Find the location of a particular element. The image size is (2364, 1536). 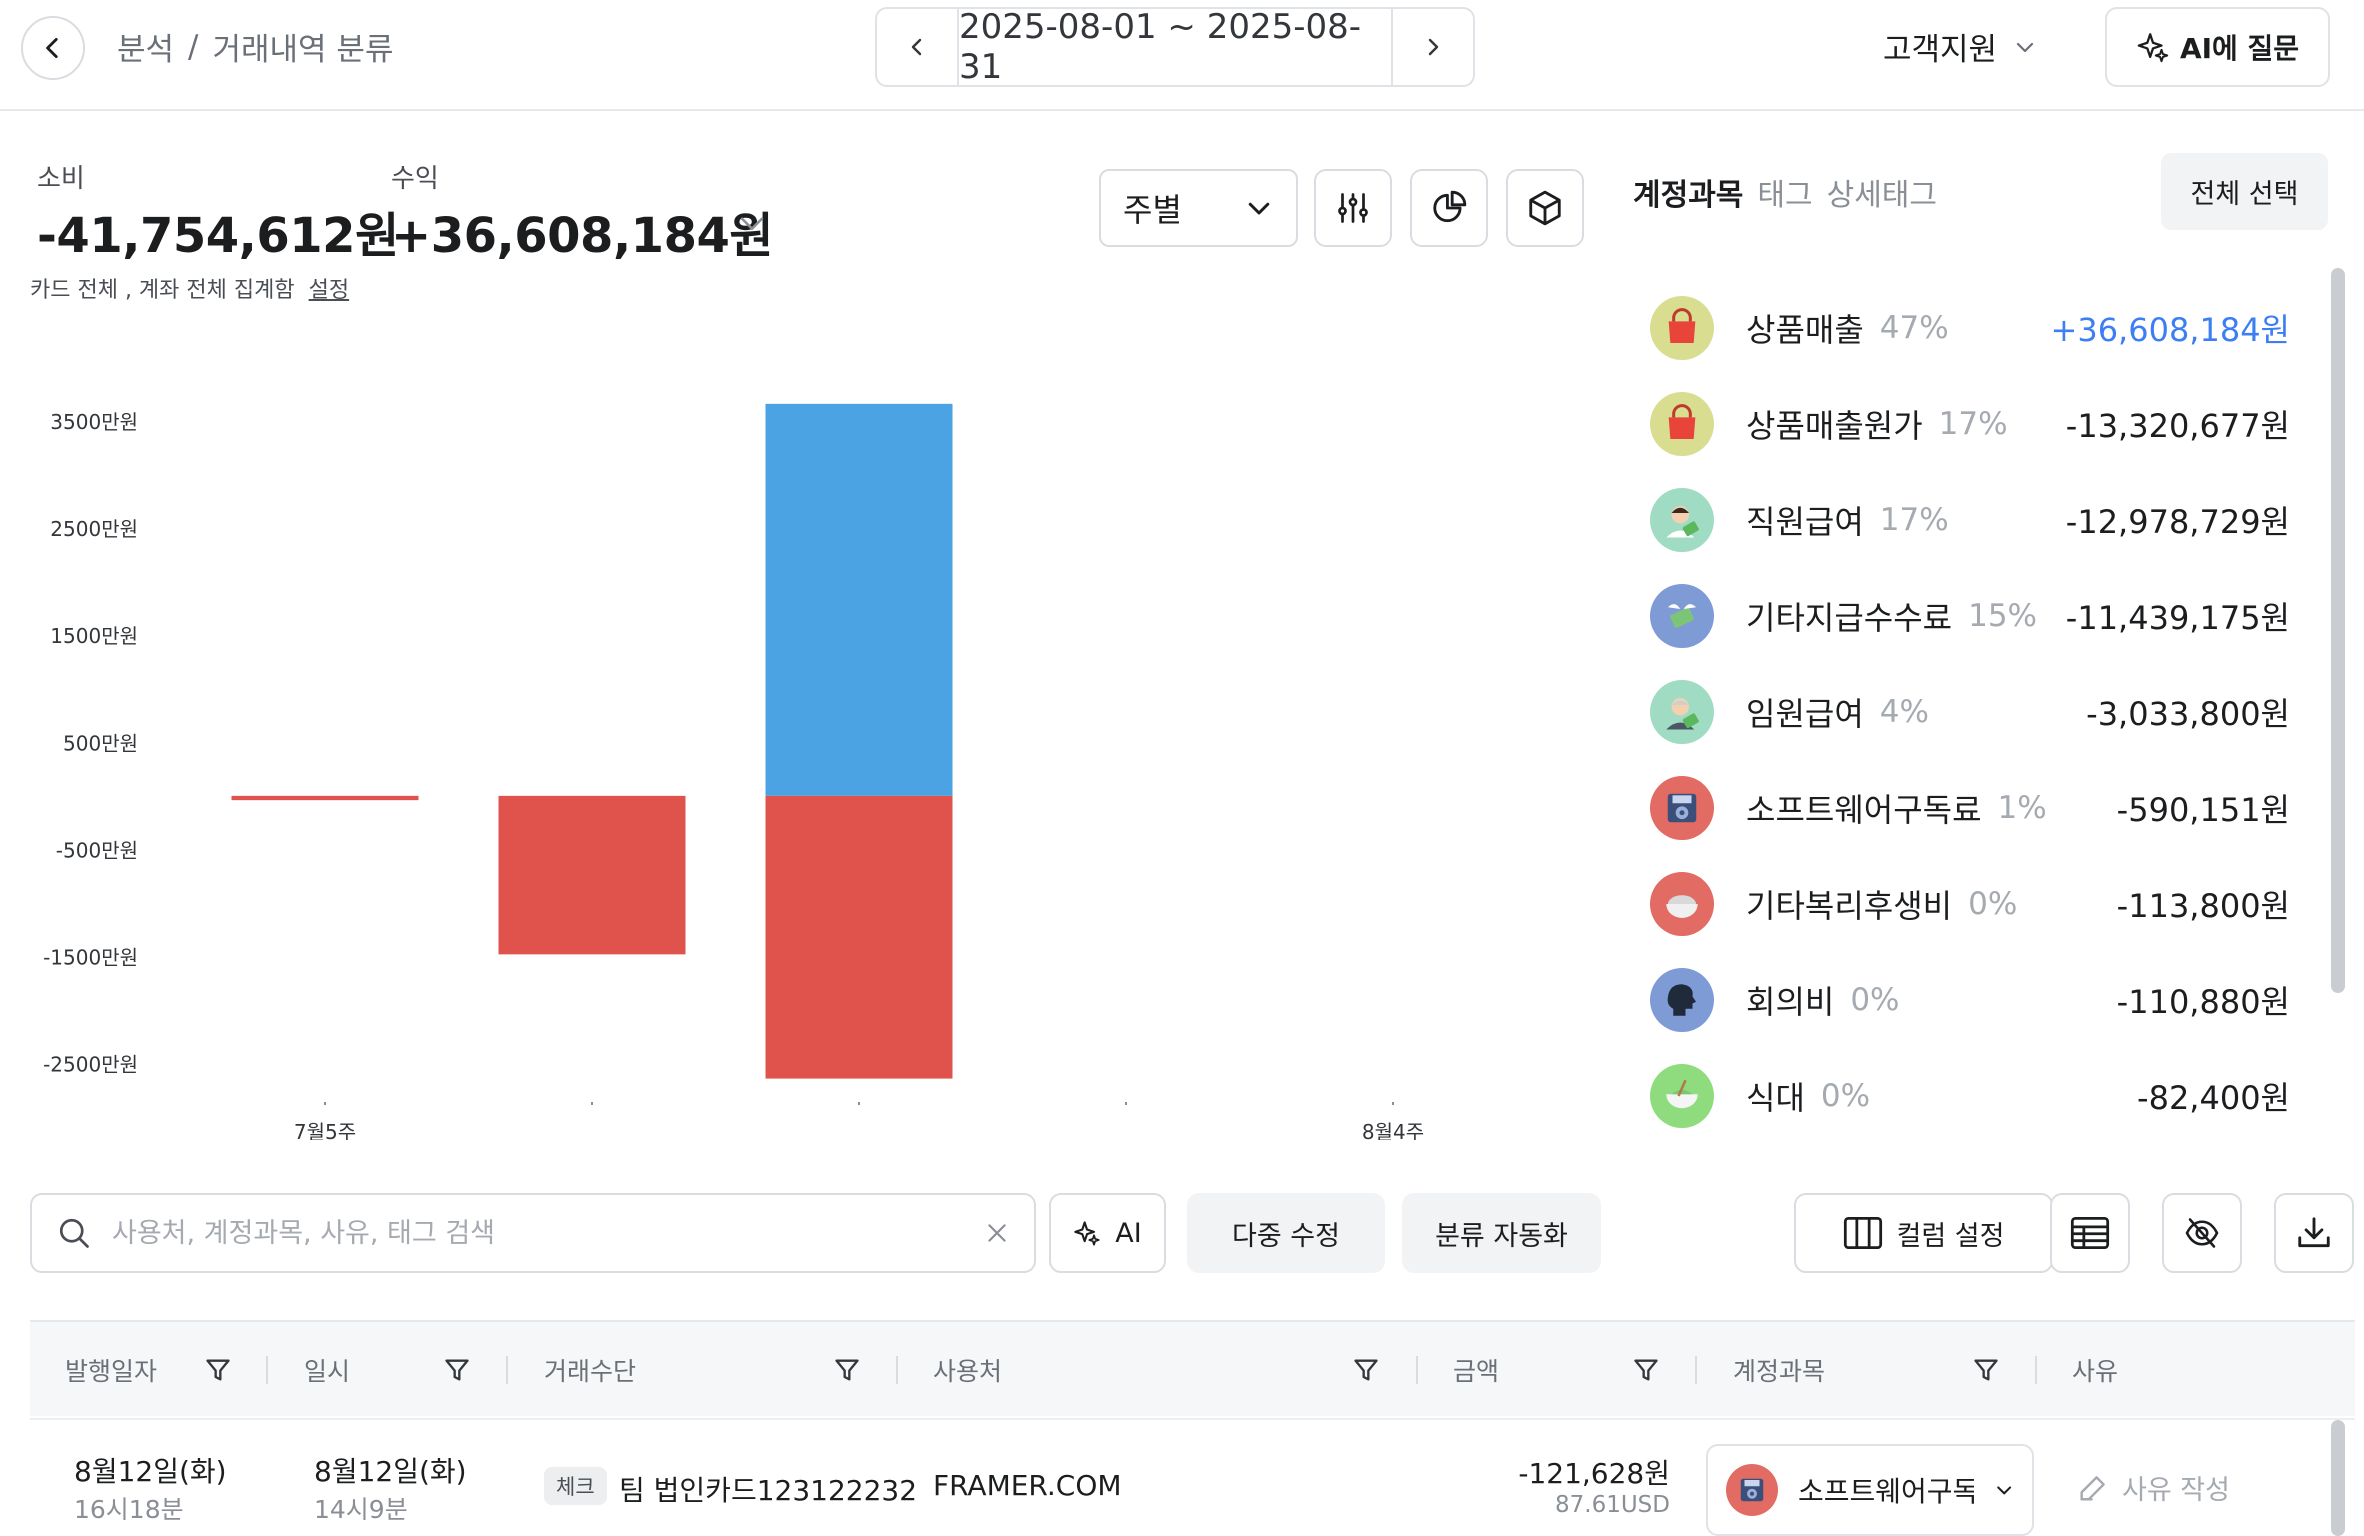

issue-date: 8월12일(화) is located at coordinates (150, 1471).